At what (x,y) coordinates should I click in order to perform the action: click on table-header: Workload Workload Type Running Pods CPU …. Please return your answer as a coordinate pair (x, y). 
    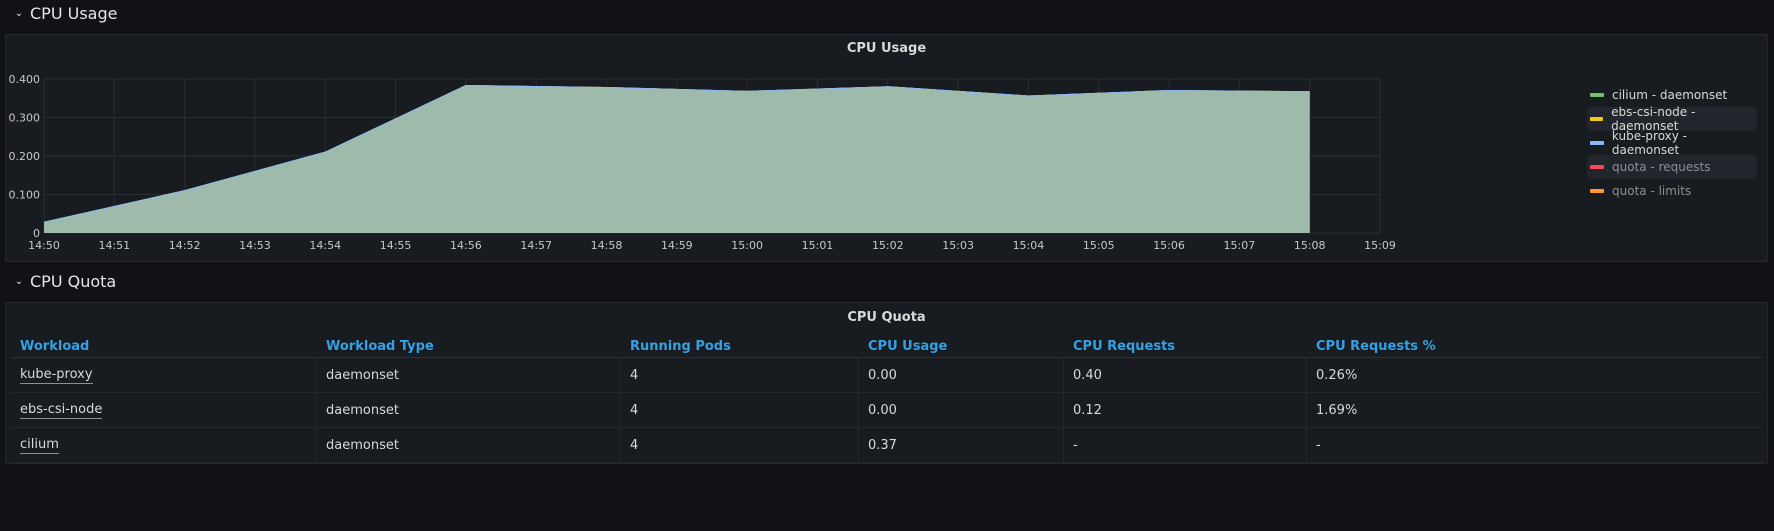
    Looking at the image, I should click on (887, 347).